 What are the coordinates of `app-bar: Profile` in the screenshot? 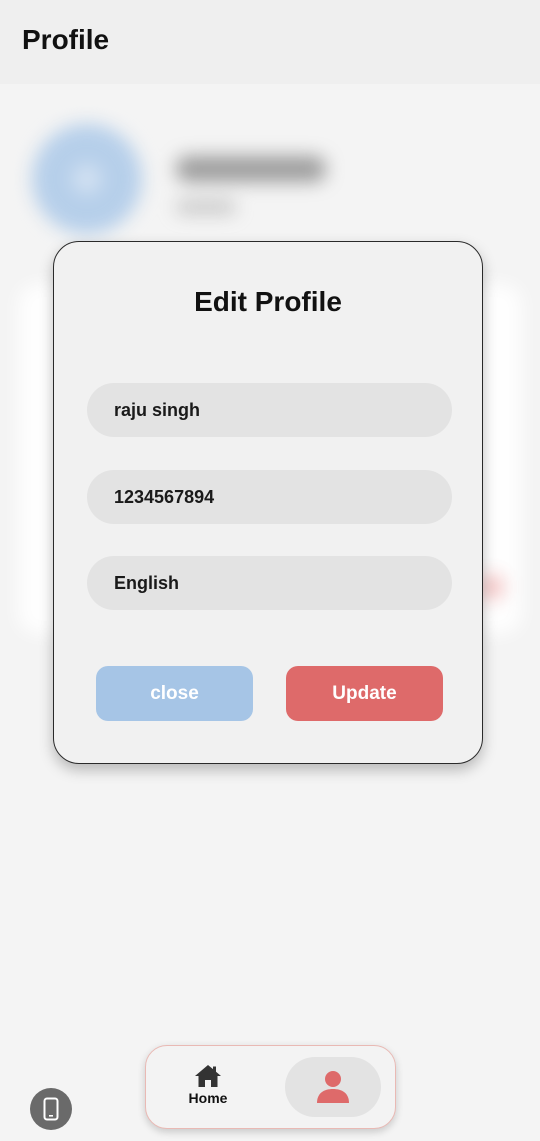 It's located at (270, 42).